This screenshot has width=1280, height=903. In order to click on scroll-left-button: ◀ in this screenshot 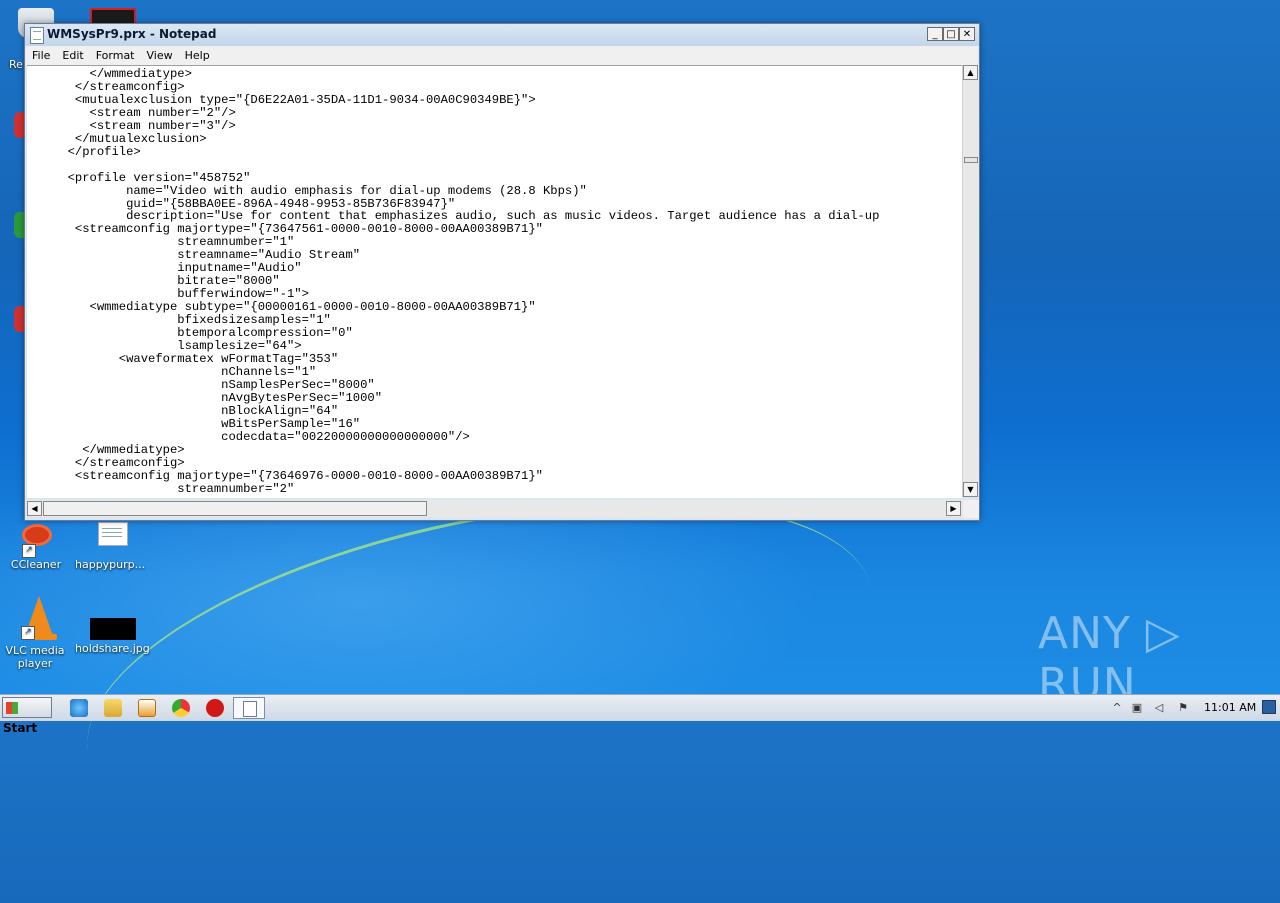, I will do `click(34, 508)`.